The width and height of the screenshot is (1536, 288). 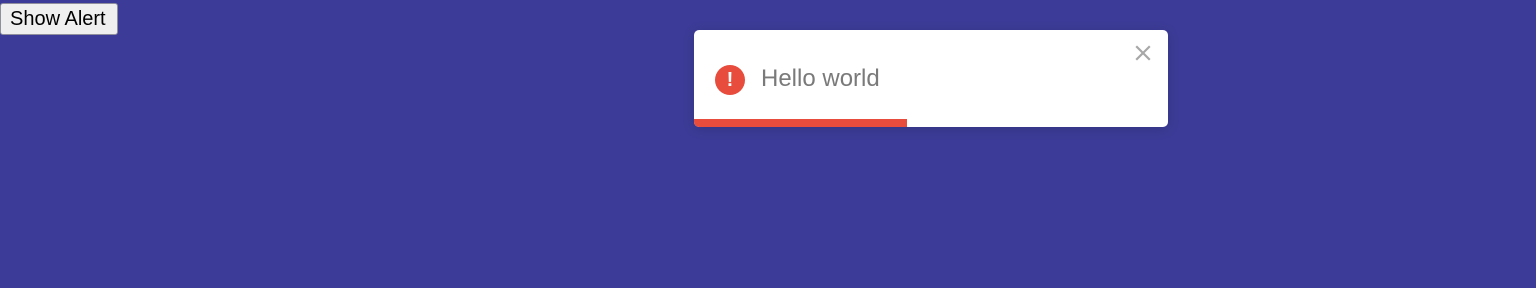 What do you see at coordinates (931, 78) in the screenshot?
I see `alert-toast: ! Hello world` at bounding box center [931, 78].